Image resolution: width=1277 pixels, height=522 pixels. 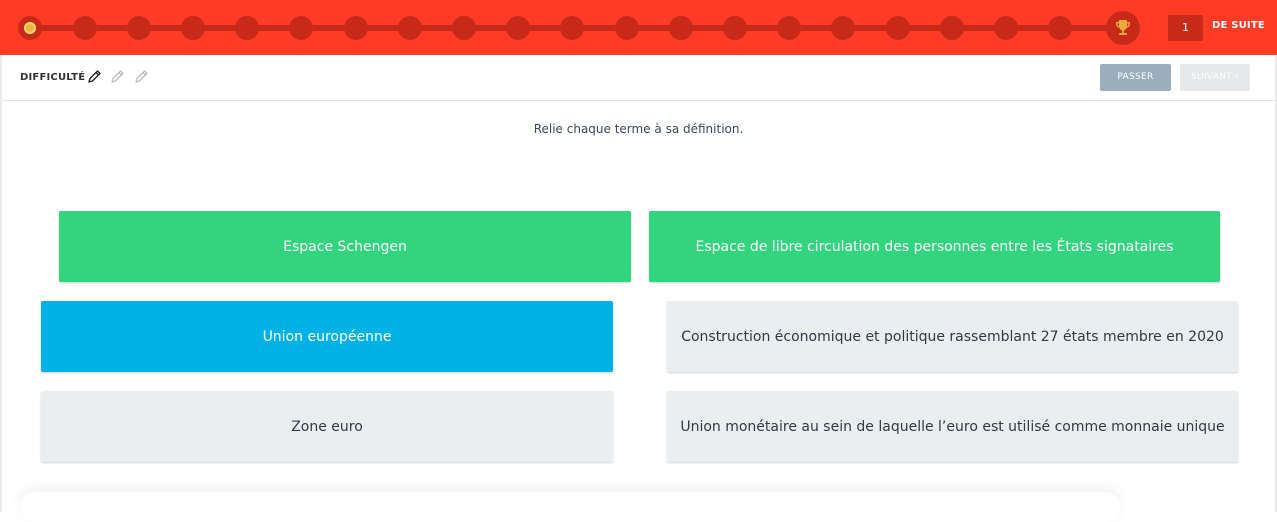 What do you see at coordinates (1135, 77) in the screenshot?
I see `skip-button: PASSER` at bounding box center [1135, 77].